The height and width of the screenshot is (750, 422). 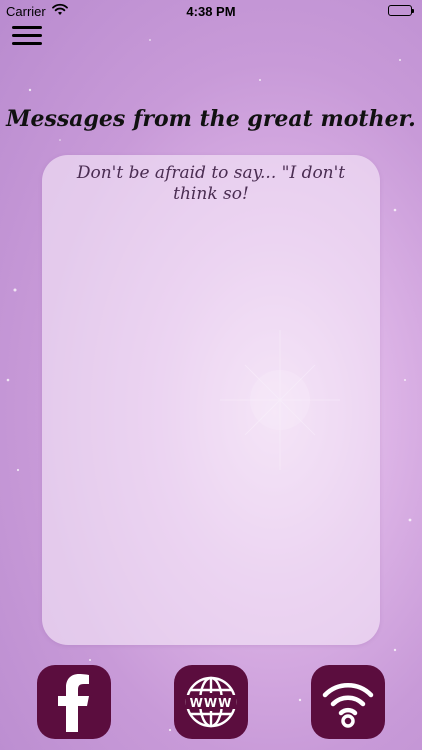 I want to click on wifi-signal-icon, so click(x=348, y=705).